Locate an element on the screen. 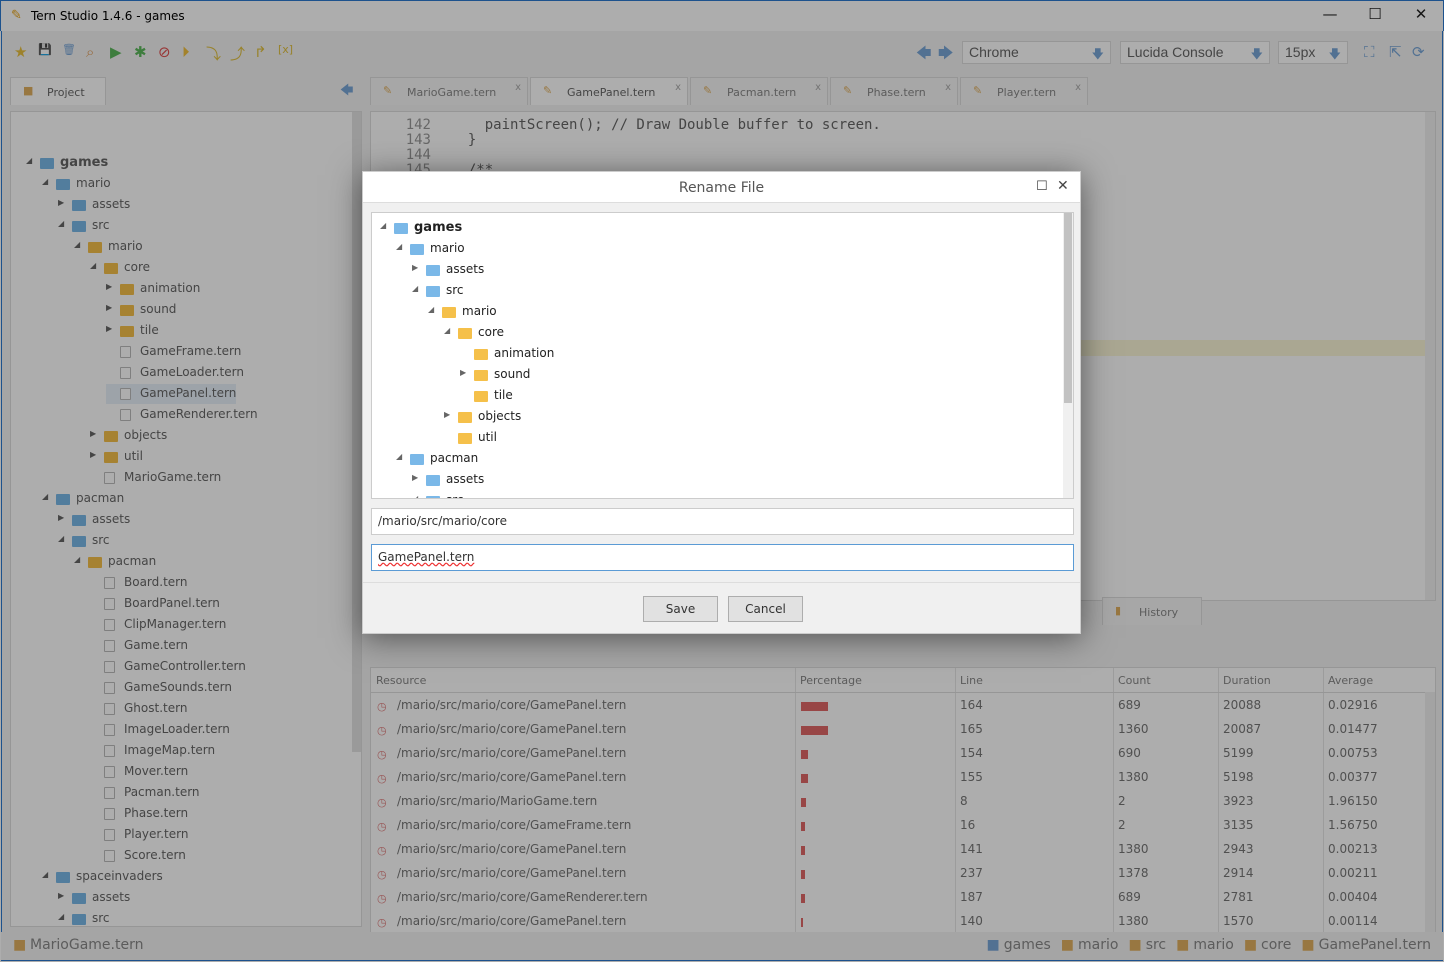  tree-label: objects is located at coordinates (500, 416).